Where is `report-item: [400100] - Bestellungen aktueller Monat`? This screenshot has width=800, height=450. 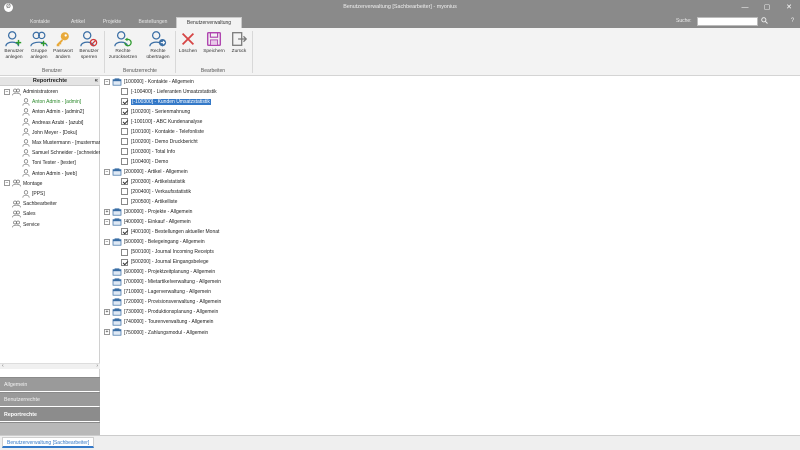 report-item: [400100] - Bestellungen aktueller Monat is located at coordinates (170, 232).